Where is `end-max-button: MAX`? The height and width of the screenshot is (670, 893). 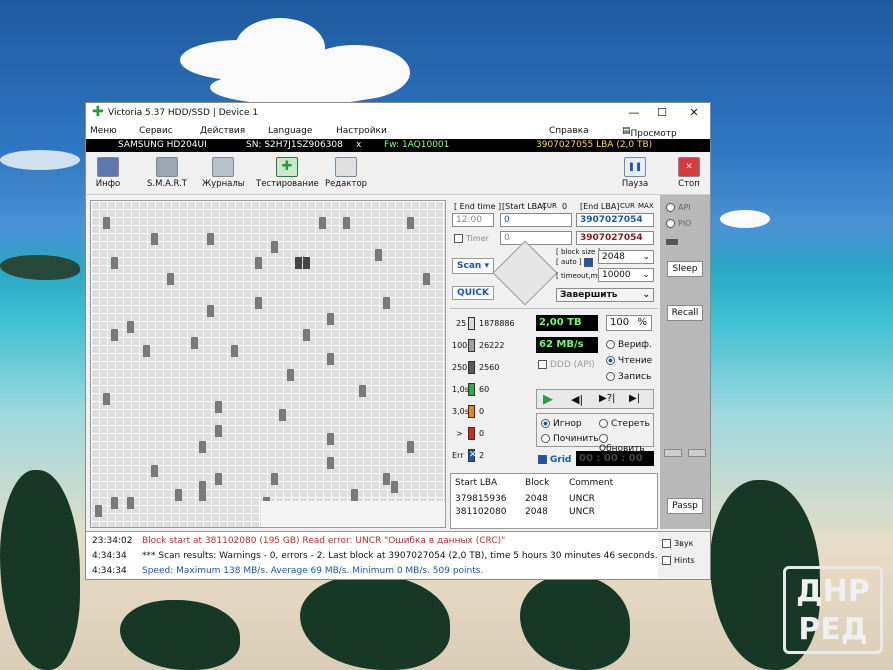 end-max-button: MAX is located at coordinates (646, 206).